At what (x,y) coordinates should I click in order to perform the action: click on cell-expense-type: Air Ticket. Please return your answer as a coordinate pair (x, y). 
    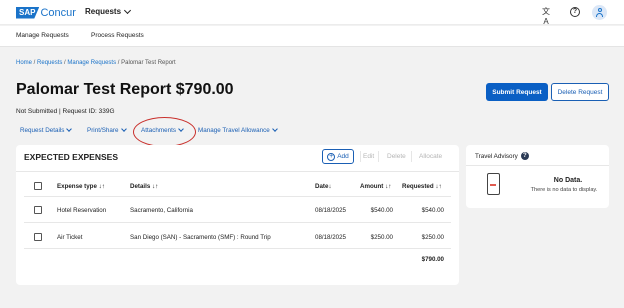
    Looking at the image, I should click on (70, 237).